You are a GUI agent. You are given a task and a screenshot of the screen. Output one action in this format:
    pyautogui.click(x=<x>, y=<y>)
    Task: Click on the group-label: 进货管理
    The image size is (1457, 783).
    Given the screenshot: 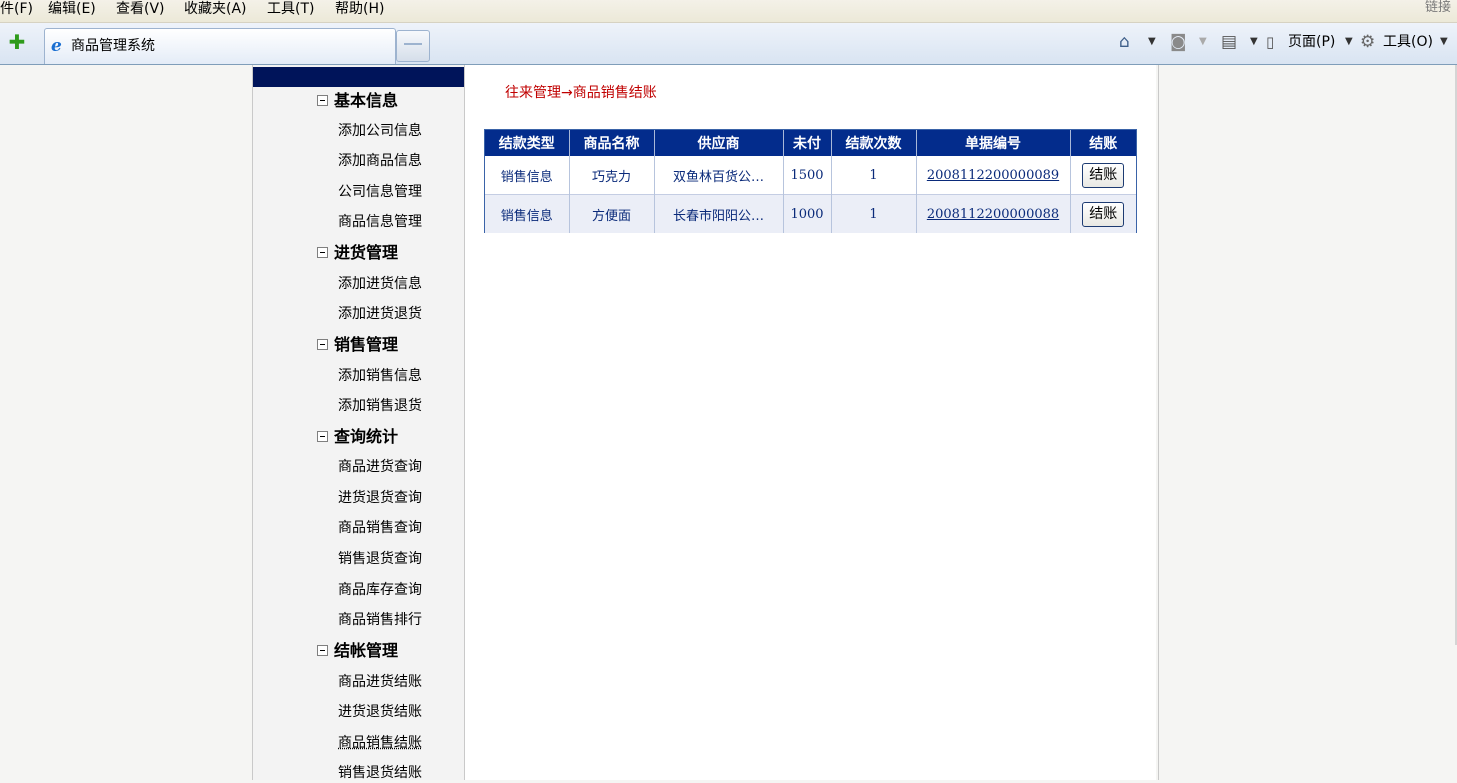 What is the action you would take?
    pyautogui.click(x=366, y=252)
    